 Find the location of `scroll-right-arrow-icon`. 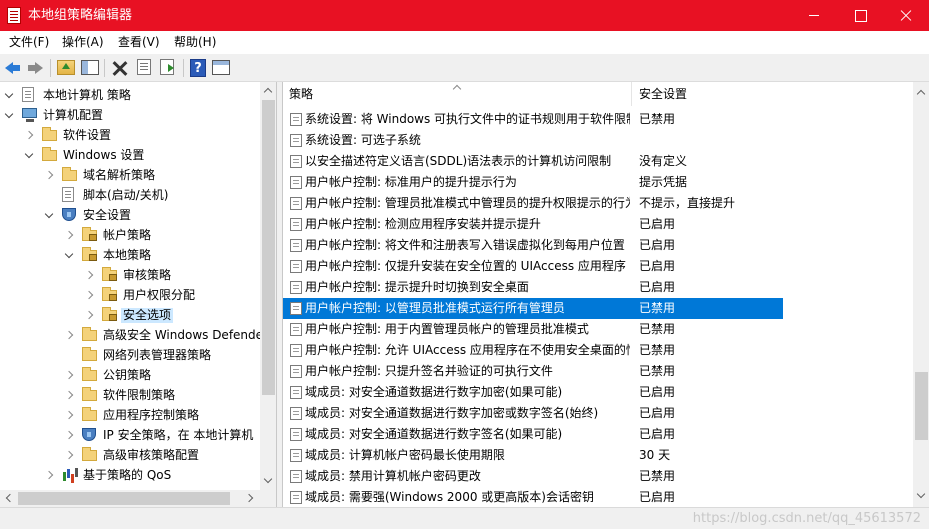

scroll-right-arrow-icon is located at coordinates (251, 498).